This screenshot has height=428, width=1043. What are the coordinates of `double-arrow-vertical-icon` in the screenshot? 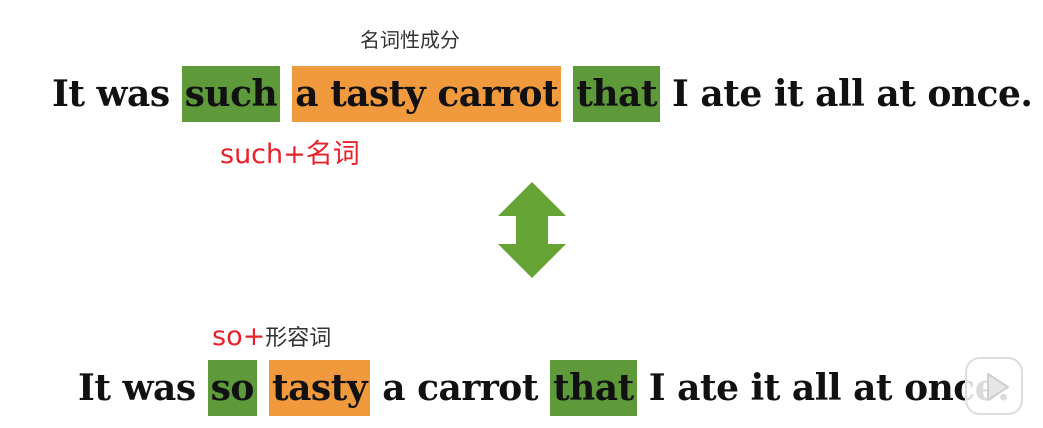 It's located at (532, 230).